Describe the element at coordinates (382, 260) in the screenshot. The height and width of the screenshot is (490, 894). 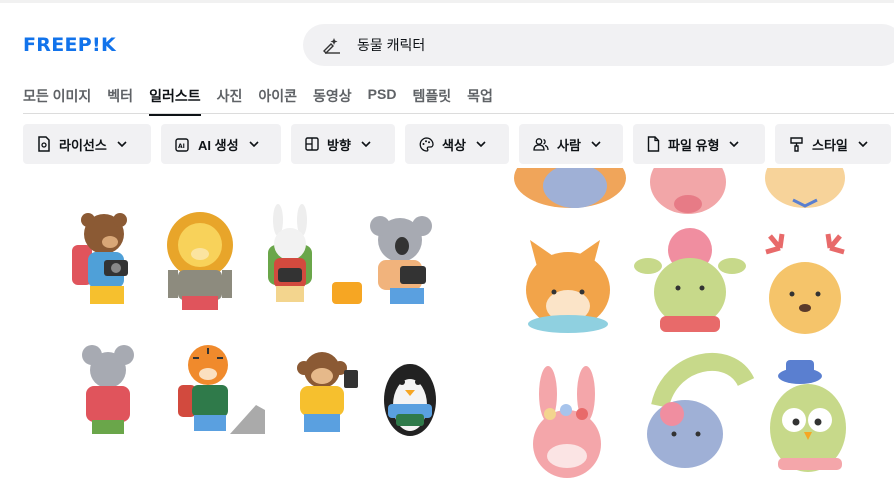
I see `koala-traveller` at that location.